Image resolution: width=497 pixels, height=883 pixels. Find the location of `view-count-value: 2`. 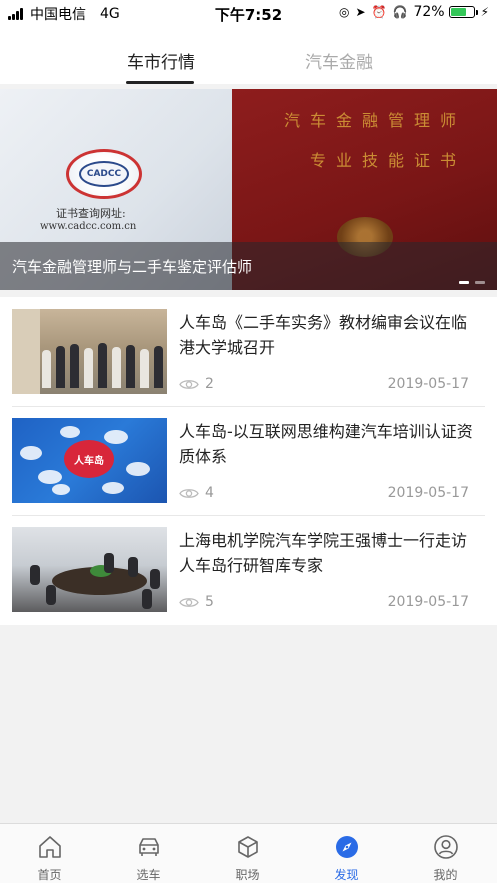

view-count-value: 2 is located at coordinates (209, 384).